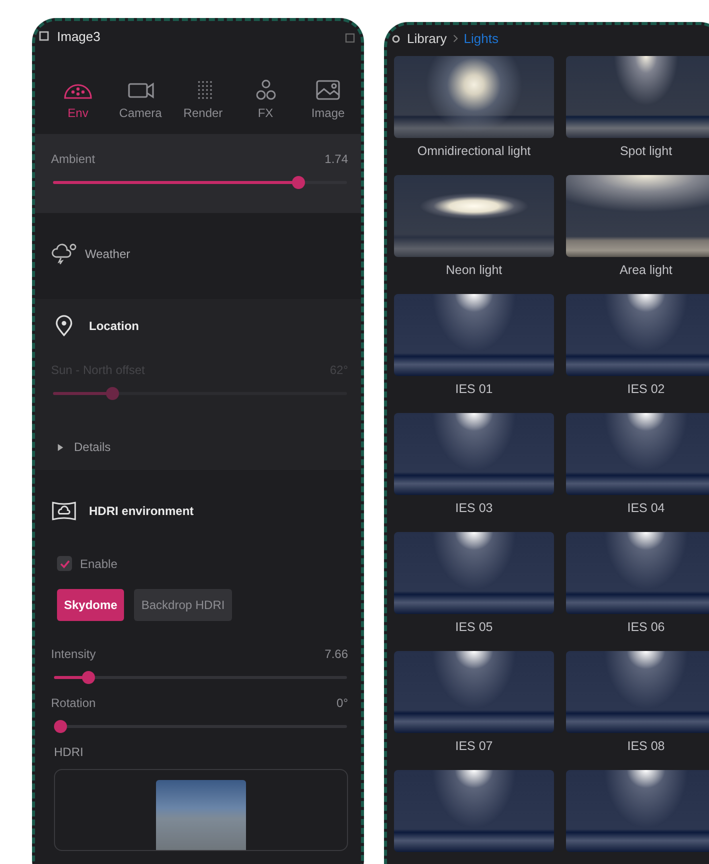 Image resolution: width=709 pixels, height=864 pixels. Describe the element at coordinates (646, 509) in the screenshot. I see `item-label: IES 04` at that location.